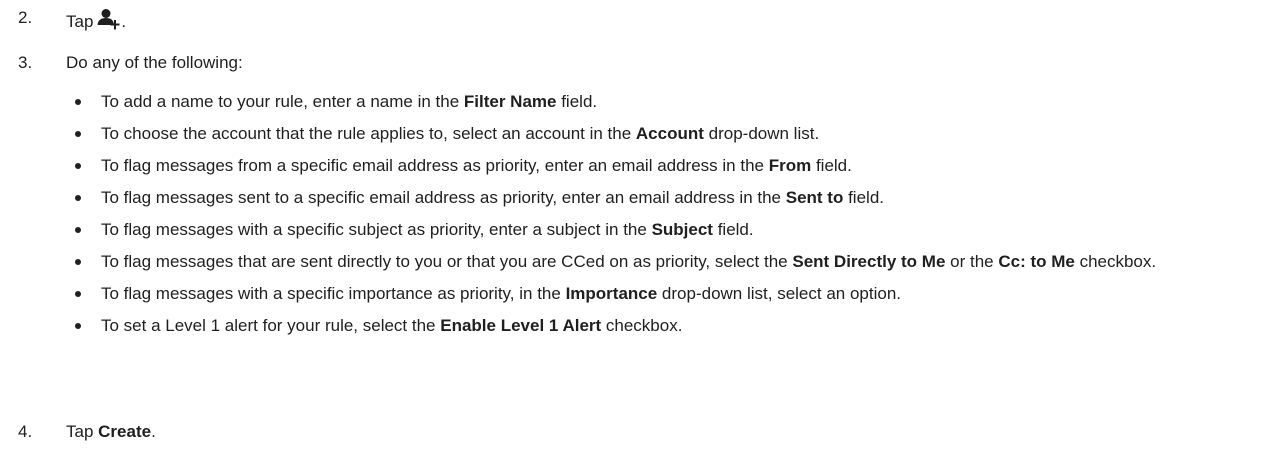  What do you see at coordinates (153, 431) in the screenshot?
I see `step-4-period: .` at bounding box center [153, 431].